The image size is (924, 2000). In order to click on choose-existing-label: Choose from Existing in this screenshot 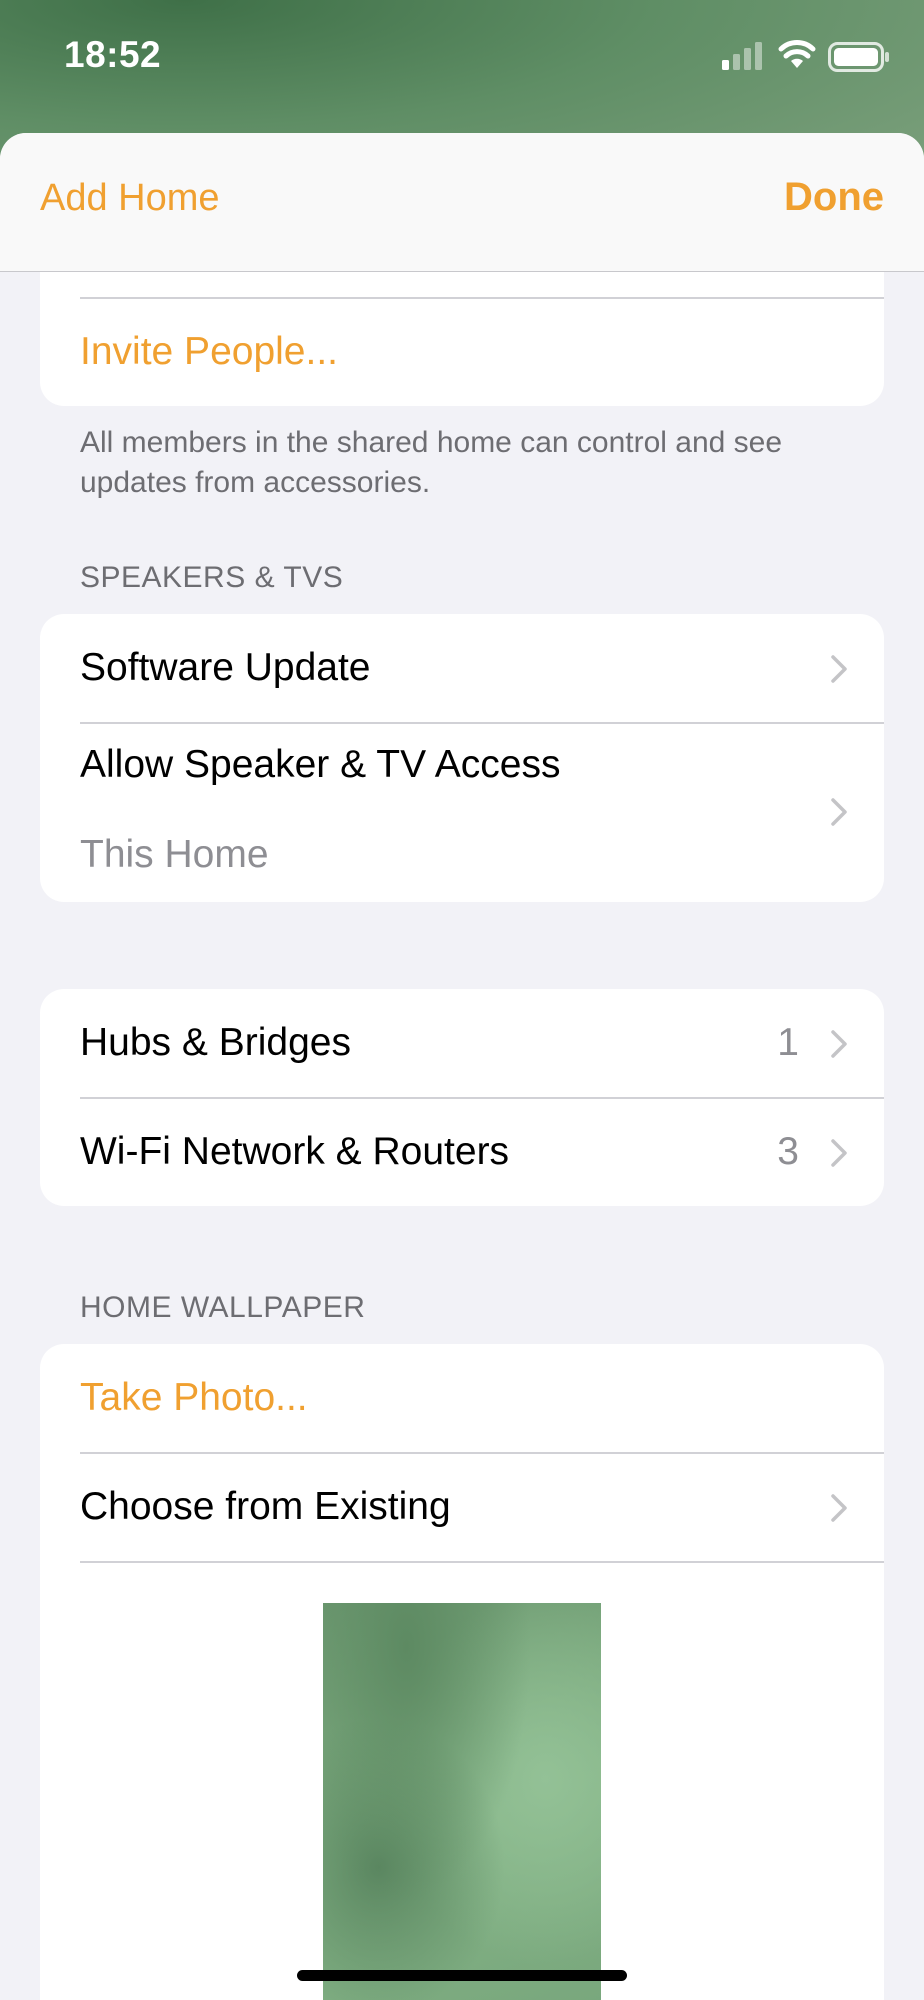, I will do `click(265, 1506)`.